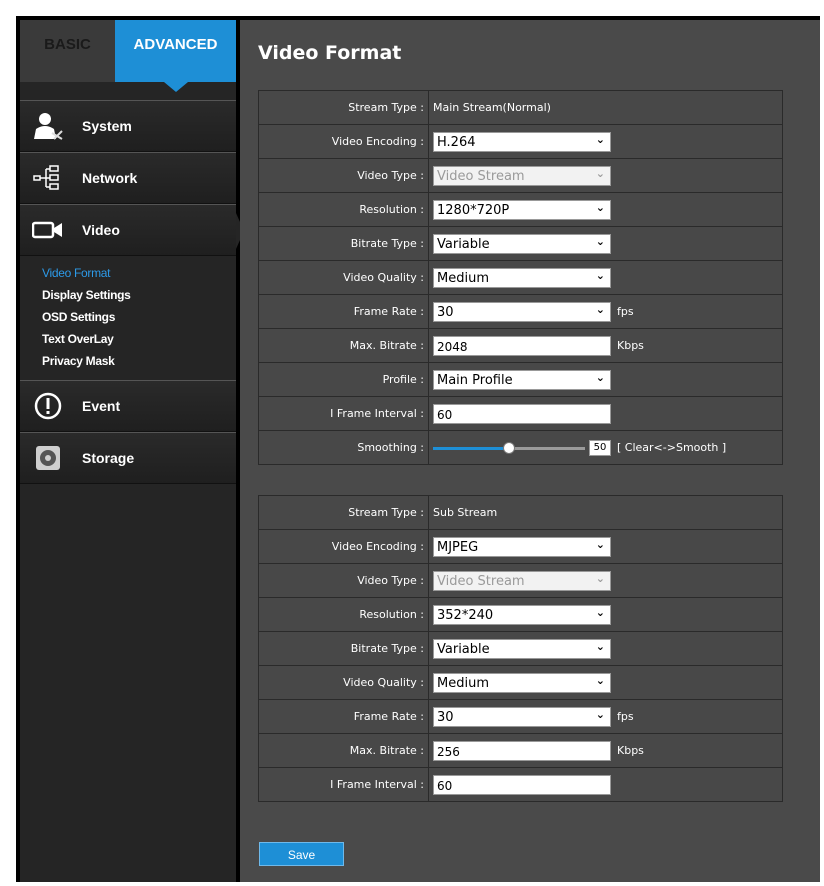 The width and height of the screenshot is (824, 886). What do you see at coordinates (139, 295) in the screenshot?
I see `submenu-display-settings: Display Settings` at bounding box center [139, 295].